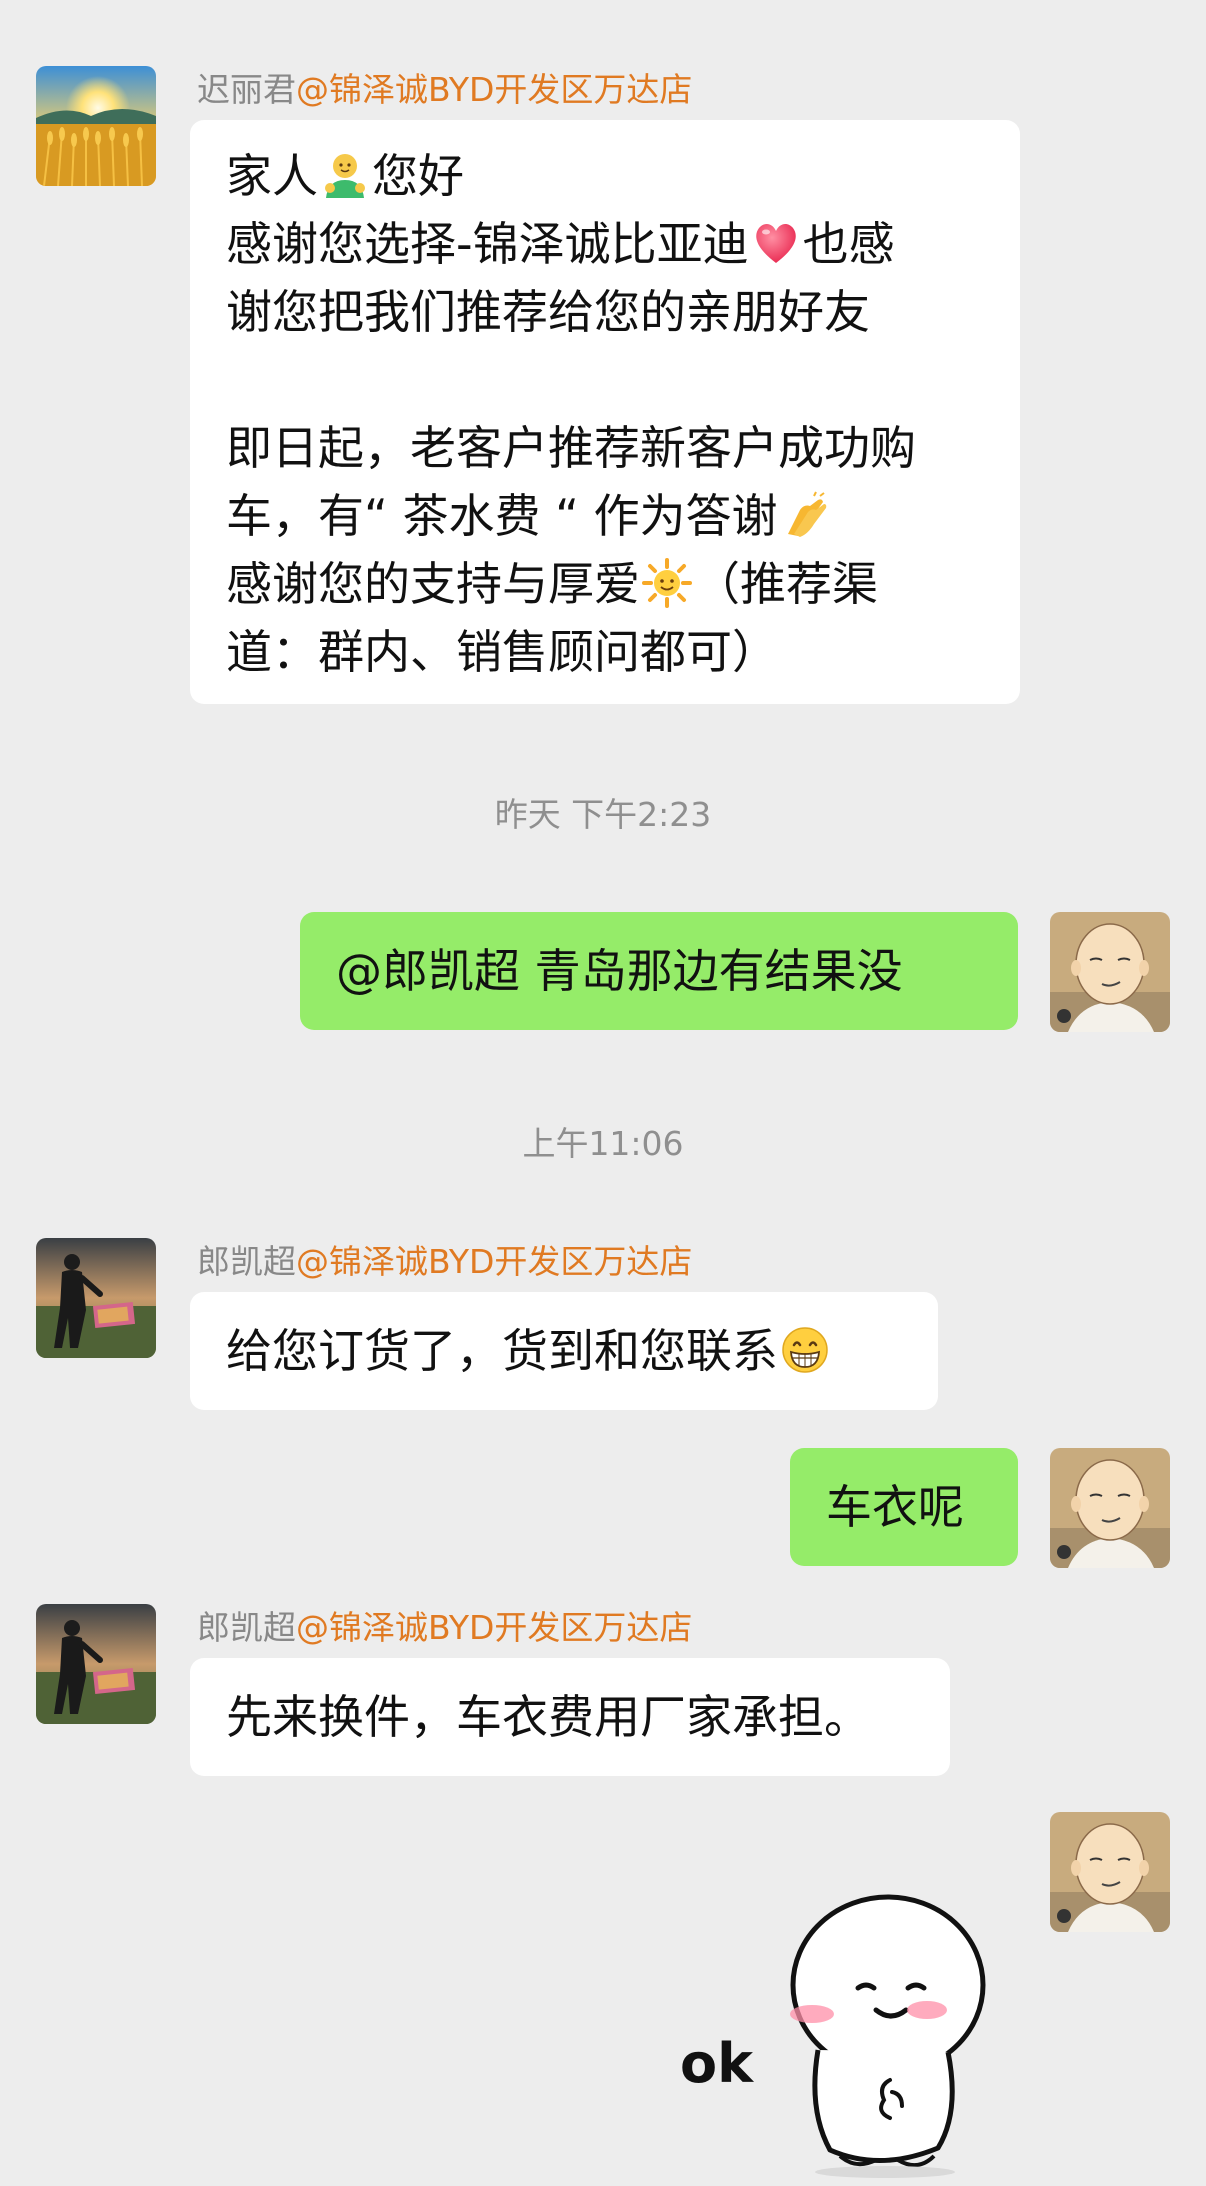 This screenshot has width=1206, height=2186. Describe the element at coordinates (560, 244) in the screenshot. I see `message-line: 感谢您选择-锦泽诚比亚迪 也感` at that location.